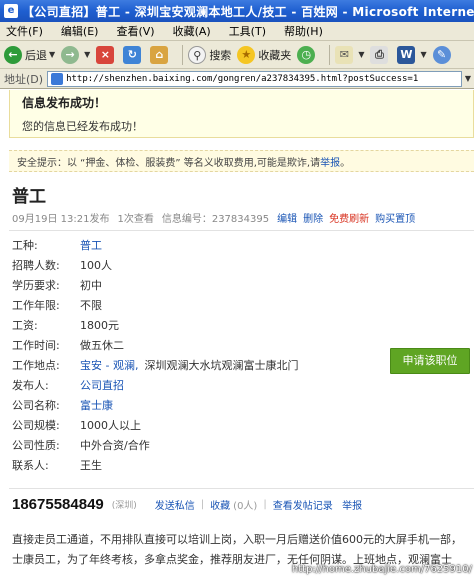 Image resolution: width=474 pixels, height=577 pixels. Describe the element at coordinates (24, 31) in the screenshot. I see `menu-file: 文件(F)` at that location.